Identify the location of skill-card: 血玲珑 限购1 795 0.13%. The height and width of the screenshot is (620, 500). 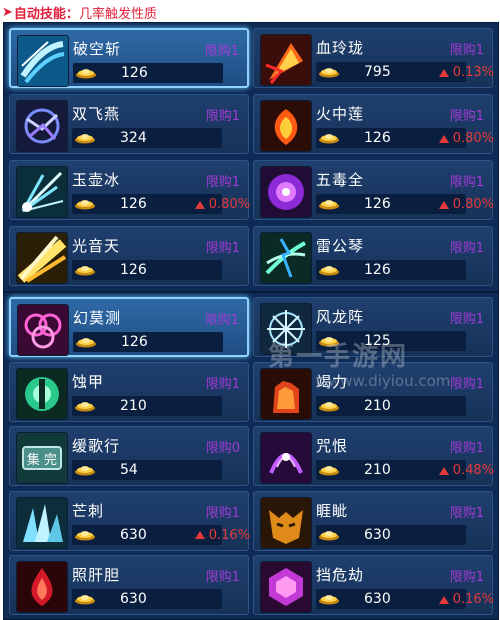
(373, 58).